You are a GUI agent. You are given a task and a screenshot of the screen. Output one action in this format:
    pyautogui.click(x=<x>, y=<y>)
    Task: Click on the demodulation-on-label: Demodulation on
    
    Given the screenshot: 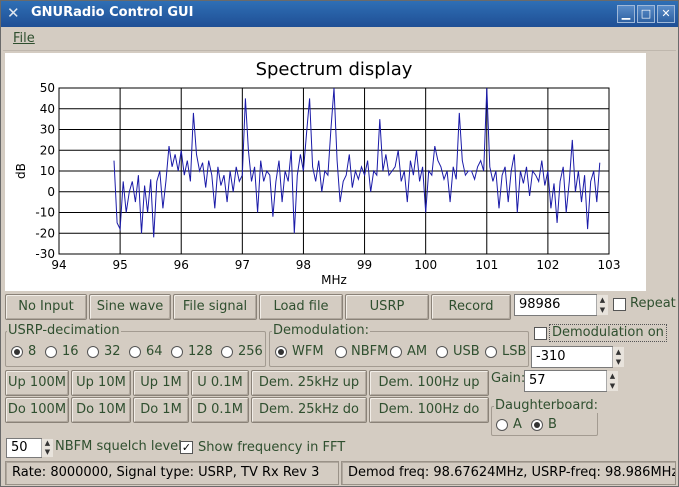 What is the action you would take?
    pyautogui.click(x=608, y=333)
    